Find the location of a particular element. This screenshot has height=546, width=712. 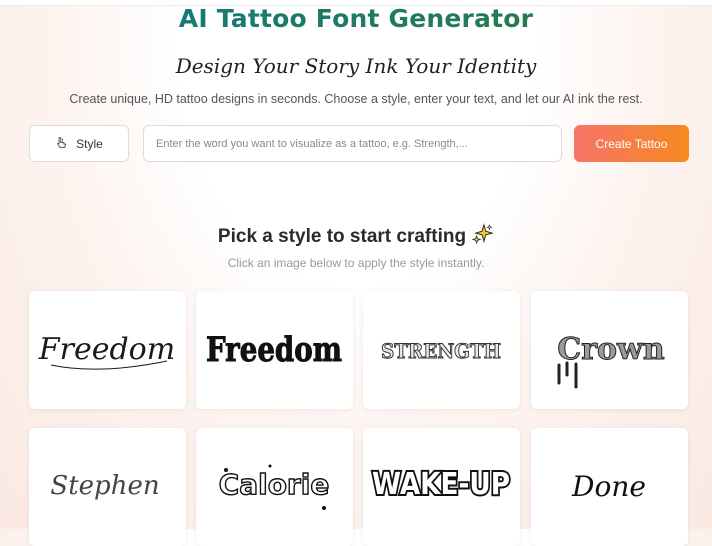

style-card-text: STRENGTH is located at coordinates (441, 351).